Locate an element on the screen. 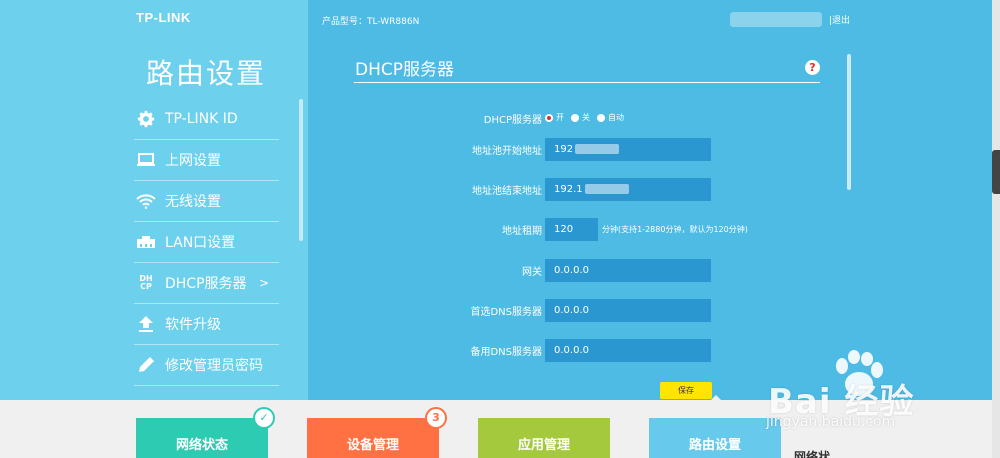 This screenshot has width=1000, height=458. tab-label: 路由设置 is located at coordinates (714, 445).